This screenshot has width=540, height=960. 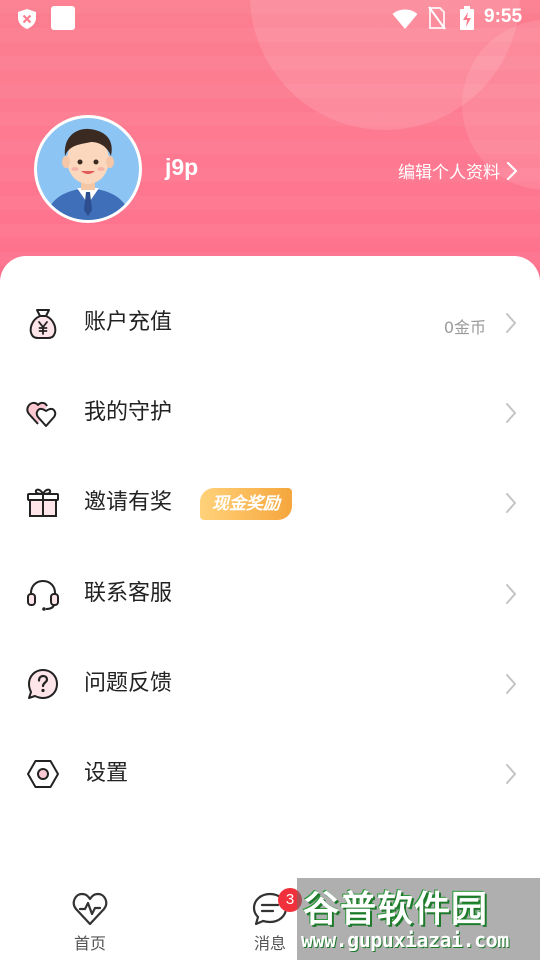 What do you see at coordinates (467, 18) in the screenshot?
I see `battery-charging-icon` at bounding box center [467, 18].